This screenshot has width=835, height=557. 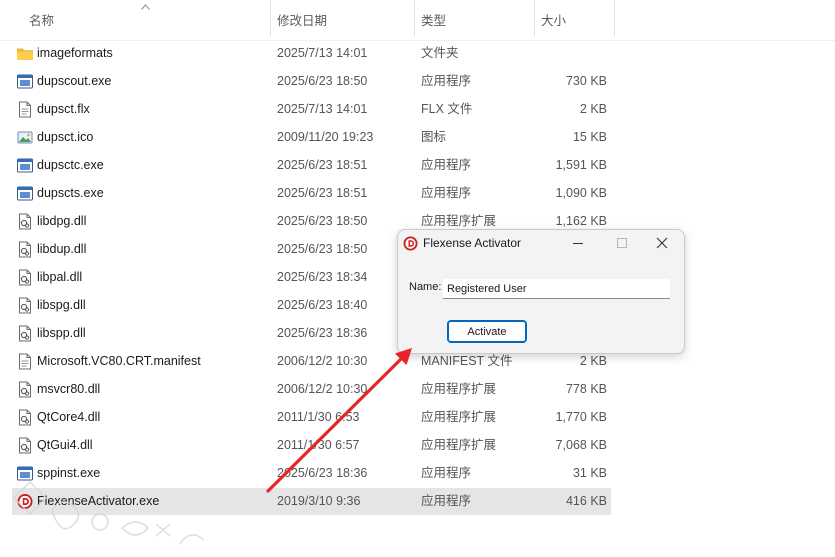 I want to click on file-name: libdup.dll, so click(x=62, y=249).